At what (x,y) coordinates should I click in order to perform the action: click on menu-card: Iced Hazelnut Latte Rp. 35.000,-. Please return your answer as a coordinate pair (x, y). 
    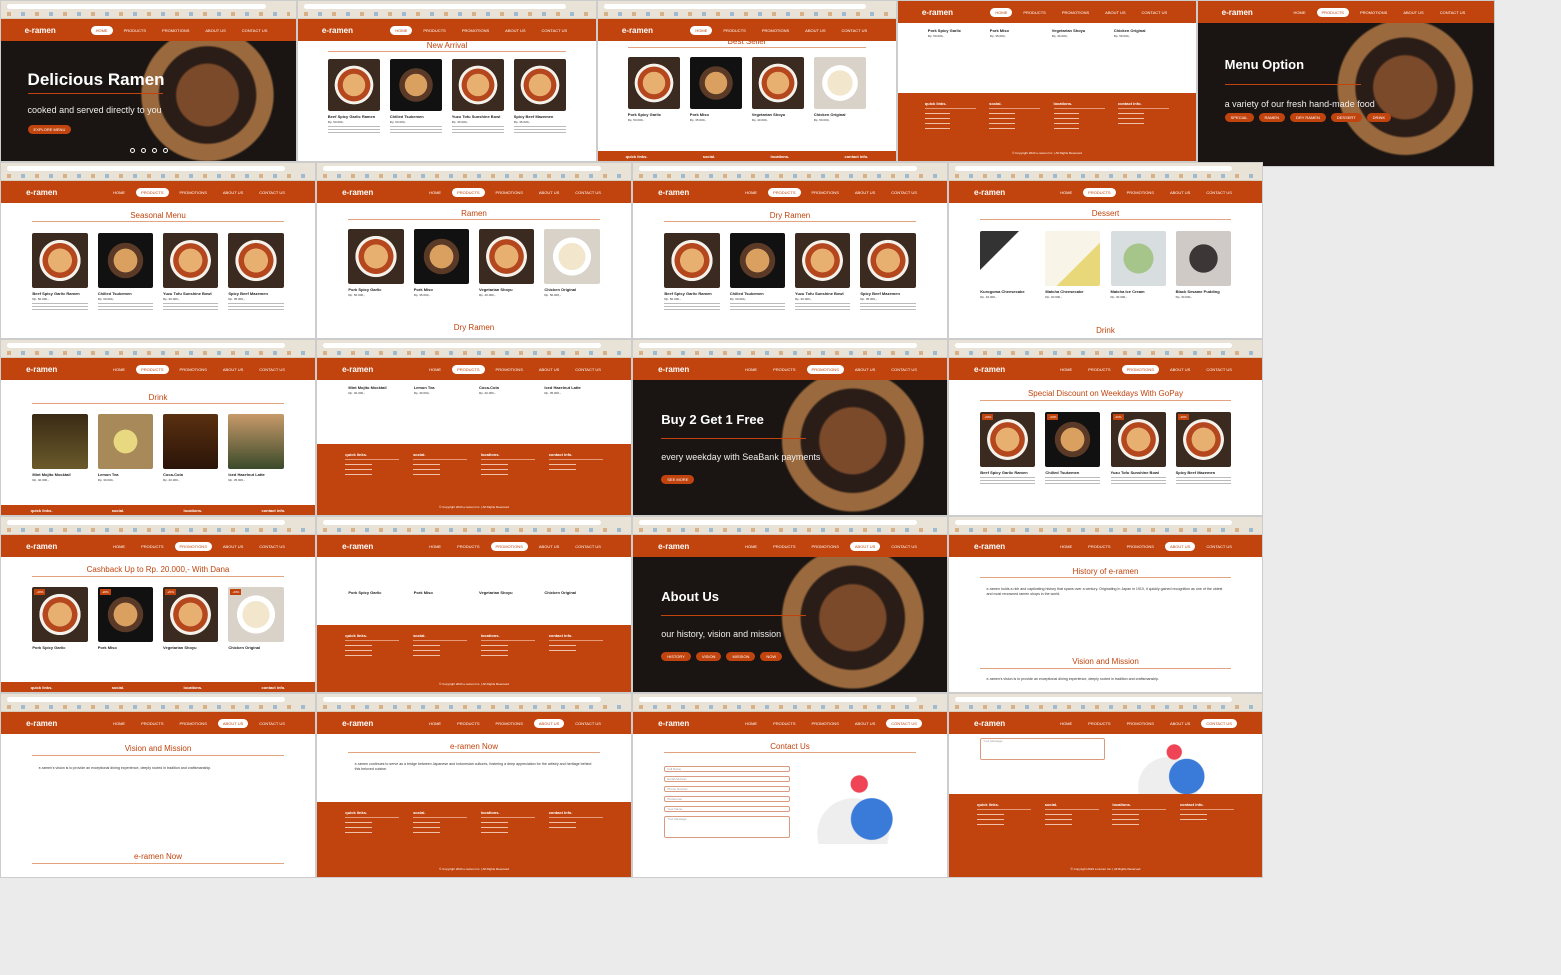
    Looking at the image, I should click on (571, 388).